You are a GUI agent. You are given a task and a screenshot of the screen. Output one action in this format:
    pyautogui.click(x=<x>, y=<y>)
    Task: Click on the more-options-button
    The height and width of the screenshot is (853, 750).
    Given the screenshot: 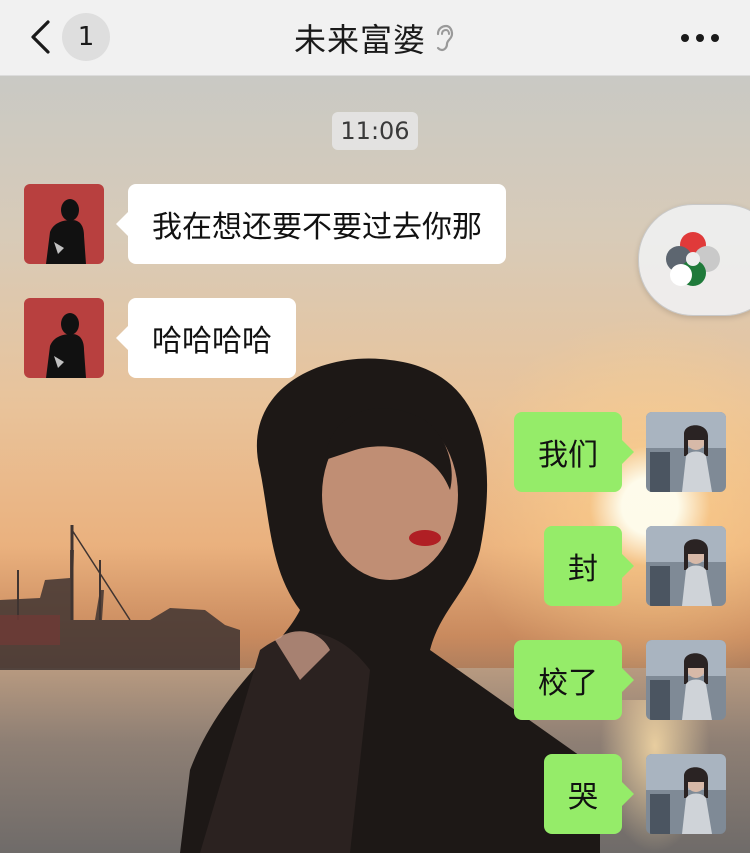 What is the action you would take?
    pyautogui.click(x=700, y=38)
    